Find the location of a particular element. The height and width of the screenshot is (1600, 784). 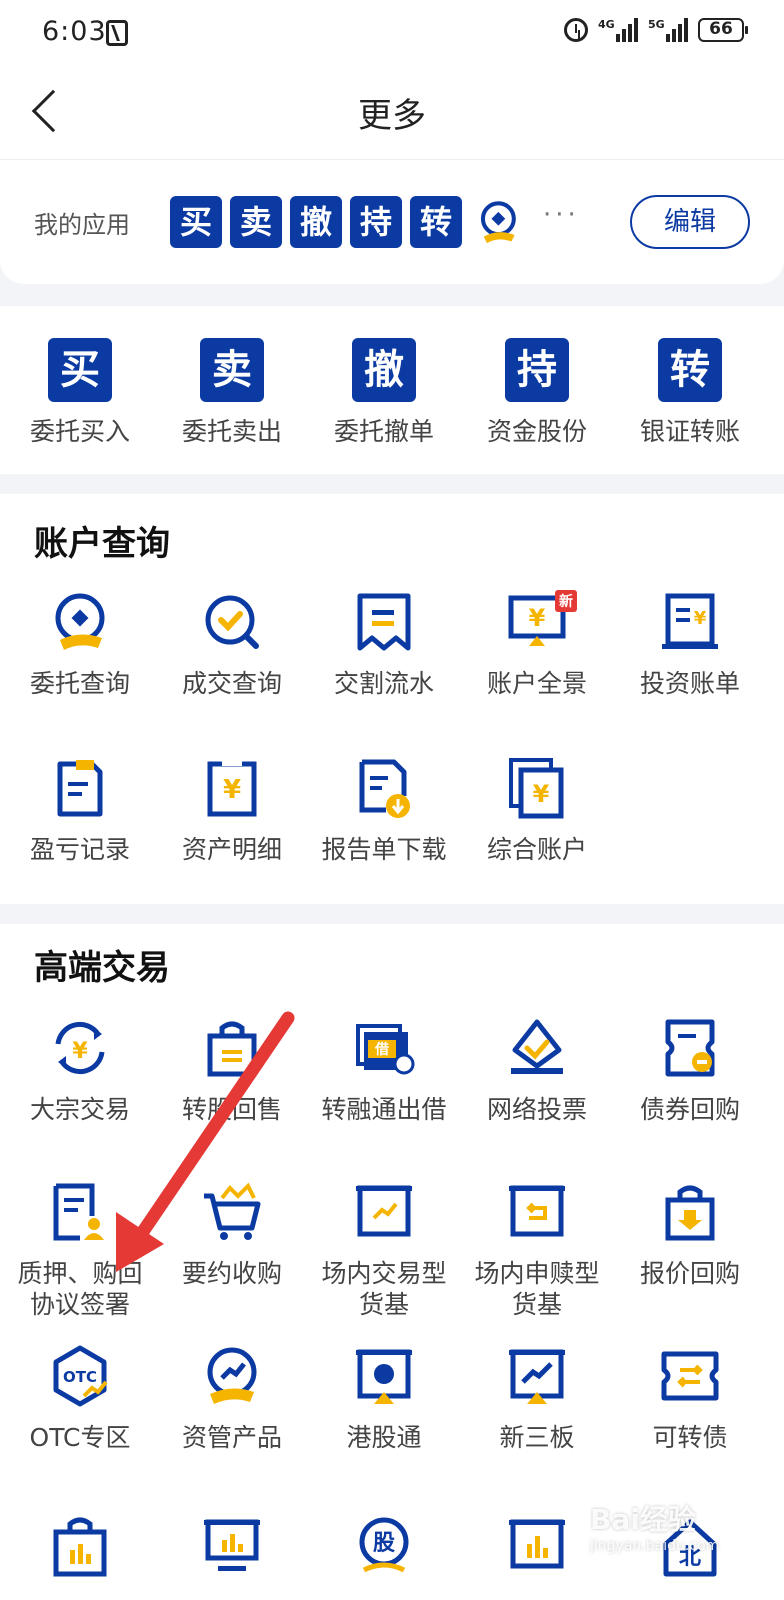

holdings-icon: 持 is located at coordinates (537, 370).